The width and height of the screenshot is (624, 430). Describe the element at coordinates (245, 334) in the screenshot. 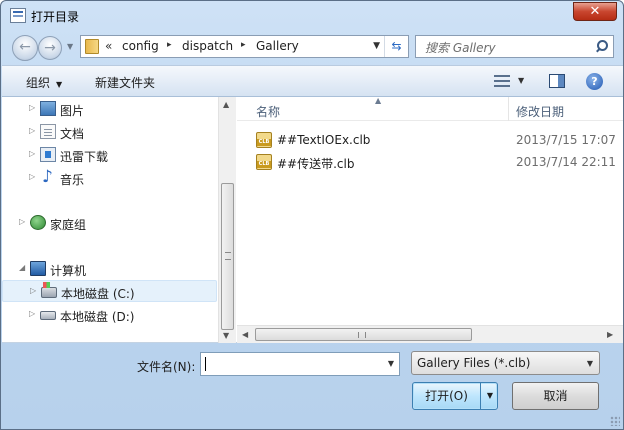

I see `scroll-left-icon: ◀` at that location.